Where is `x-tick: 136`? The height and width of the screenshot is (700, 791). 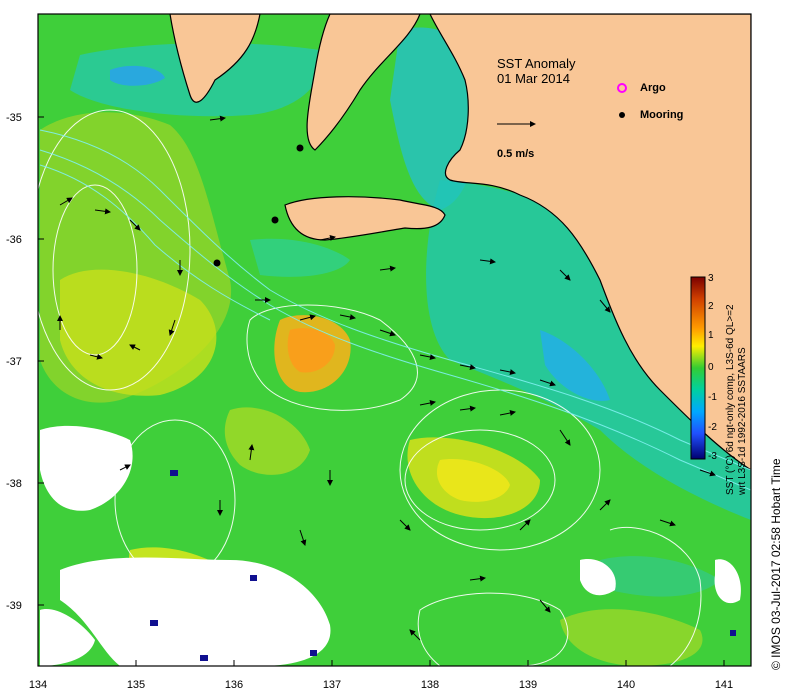 x-tick: 136 is located at coordinates (234, 685).